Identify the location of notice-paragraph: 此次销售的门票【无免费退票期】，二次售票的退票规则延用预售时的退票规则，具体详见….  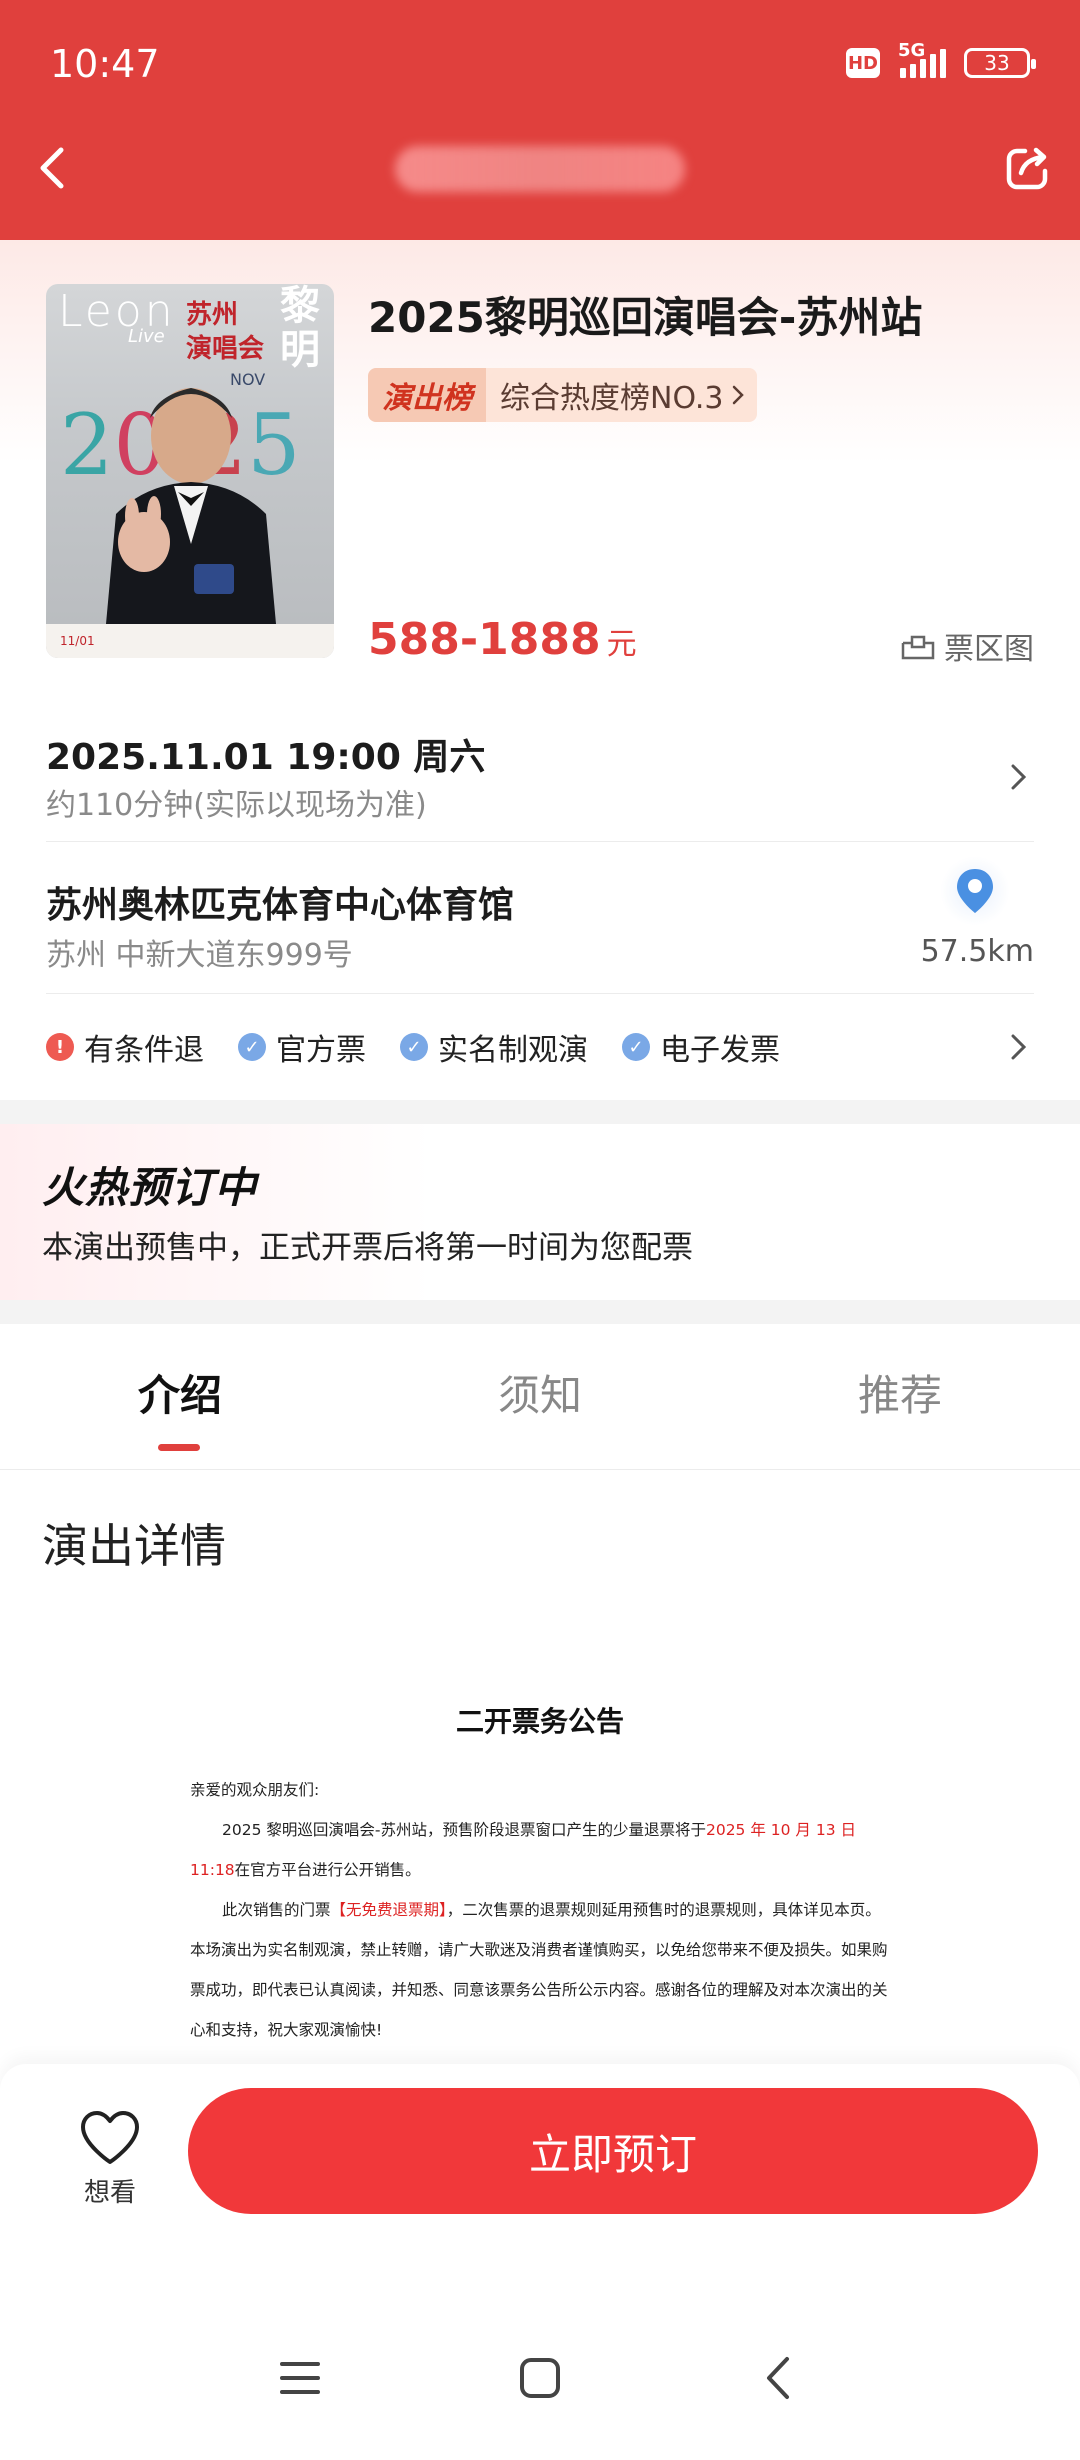
(540, 1970).